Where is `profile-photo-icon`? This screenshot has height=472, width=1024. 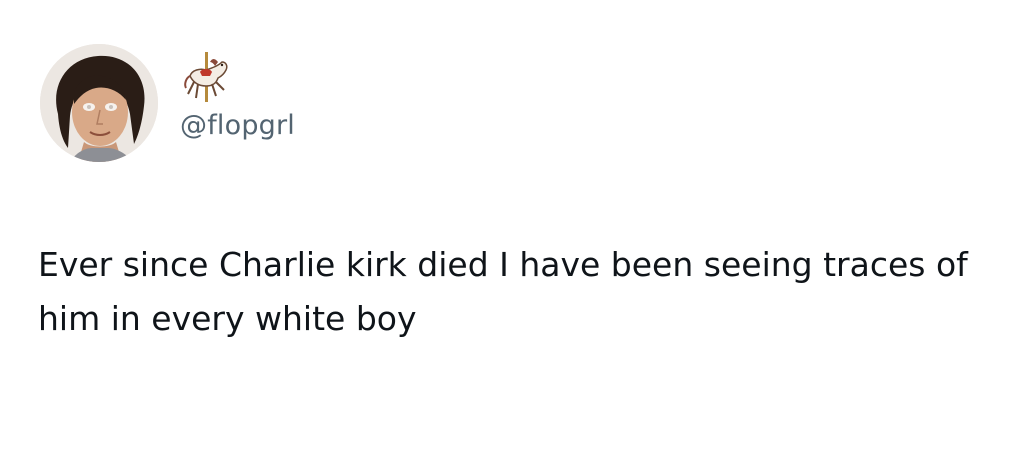
profile-photo-icon is located at coordinates (99, 103).